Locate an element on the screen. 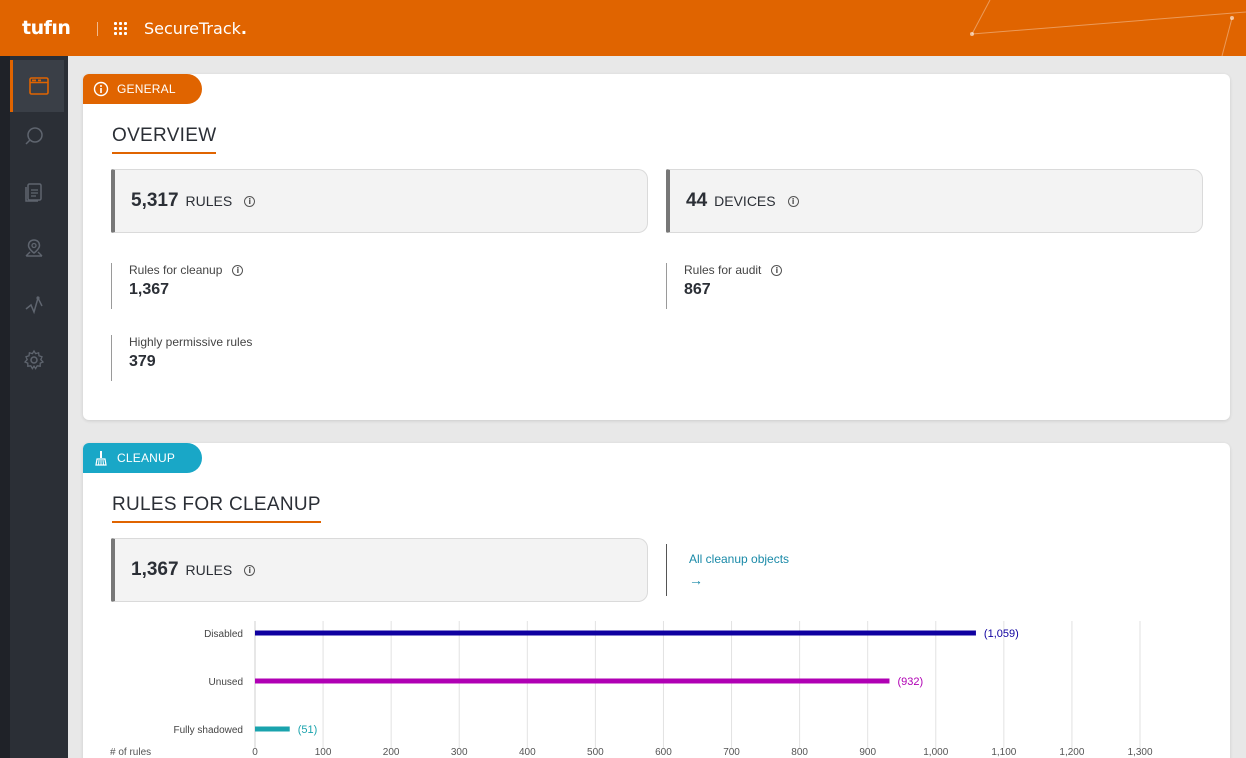  sidebar-item-map is located at coordinates (34, 248).